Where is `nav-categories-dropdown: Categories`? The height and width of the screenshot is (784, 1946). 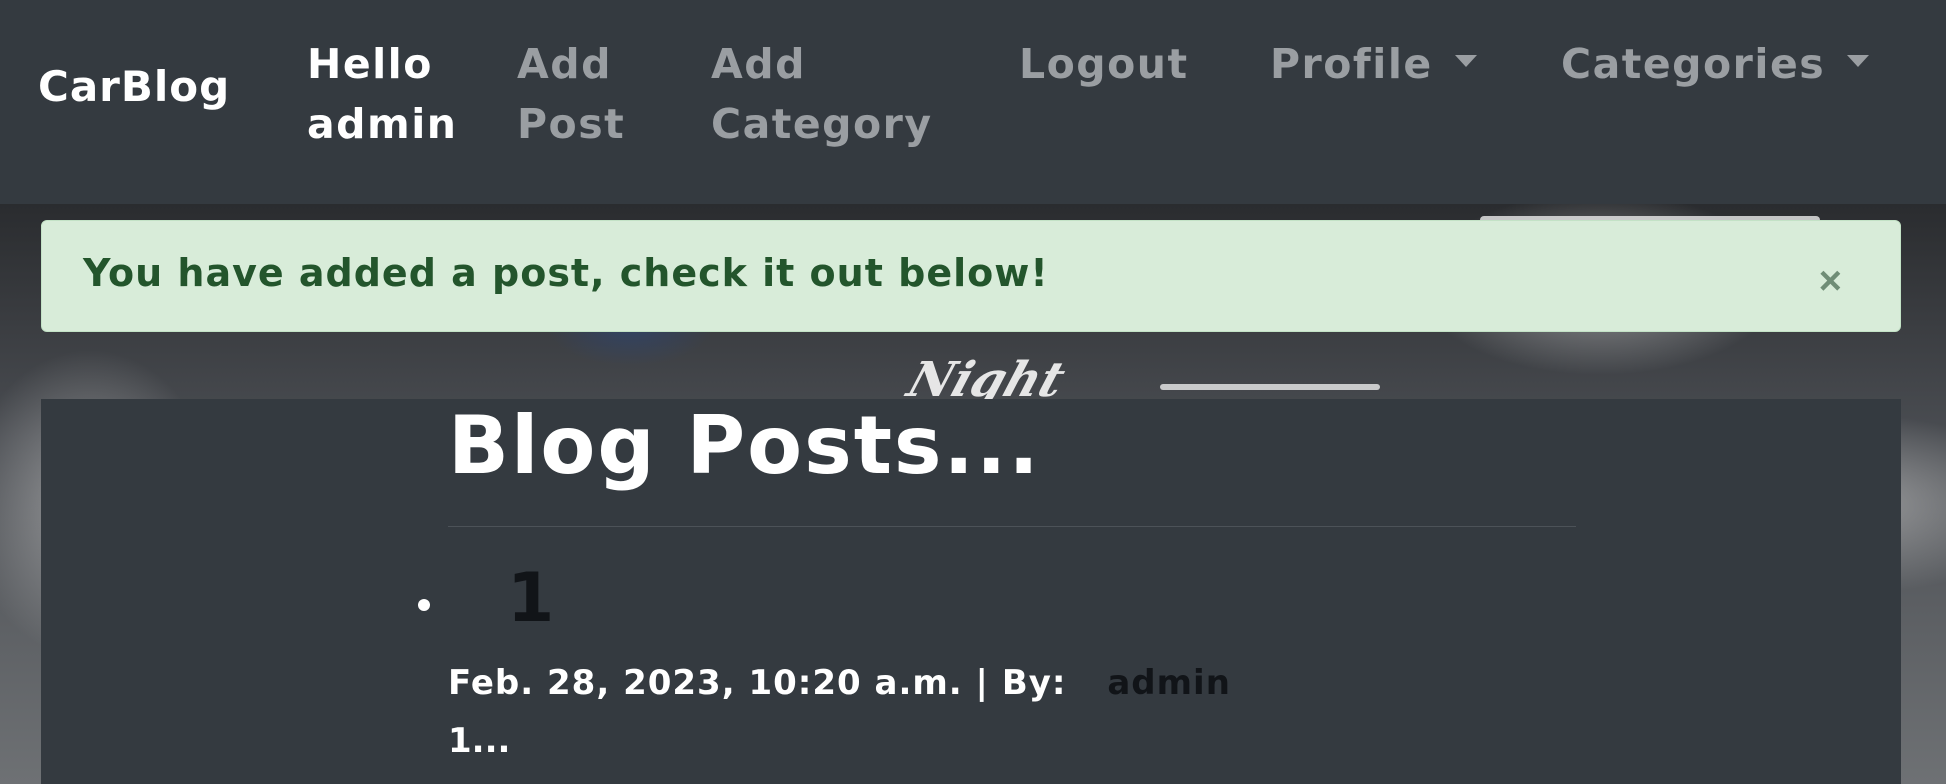
nav-categories-dropdown: Categories is located at coordinates (1715, 64).